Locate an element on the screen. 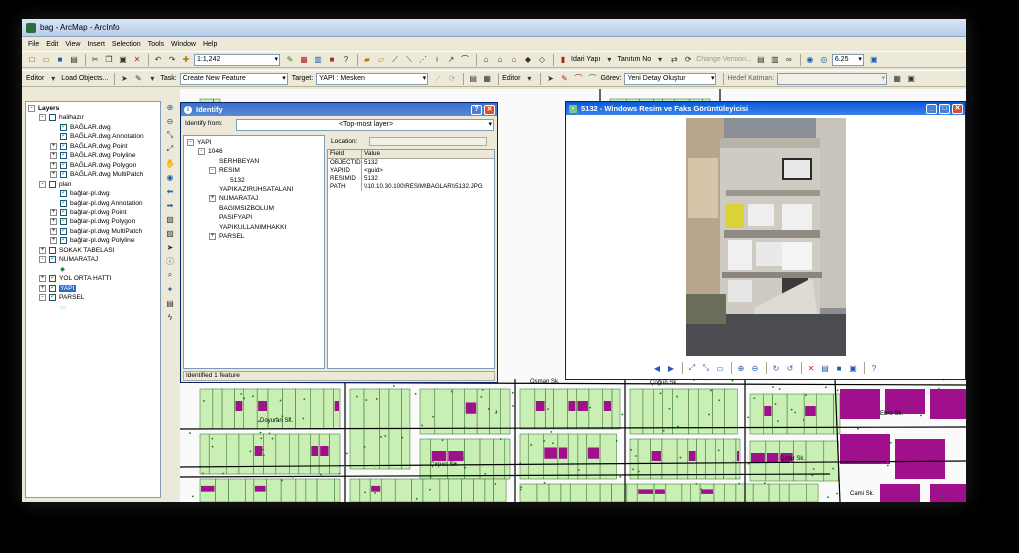 The height and width of the screenshot is (553, 1019). identify-tree-label: RESIM is located at coordinates (229, 170).